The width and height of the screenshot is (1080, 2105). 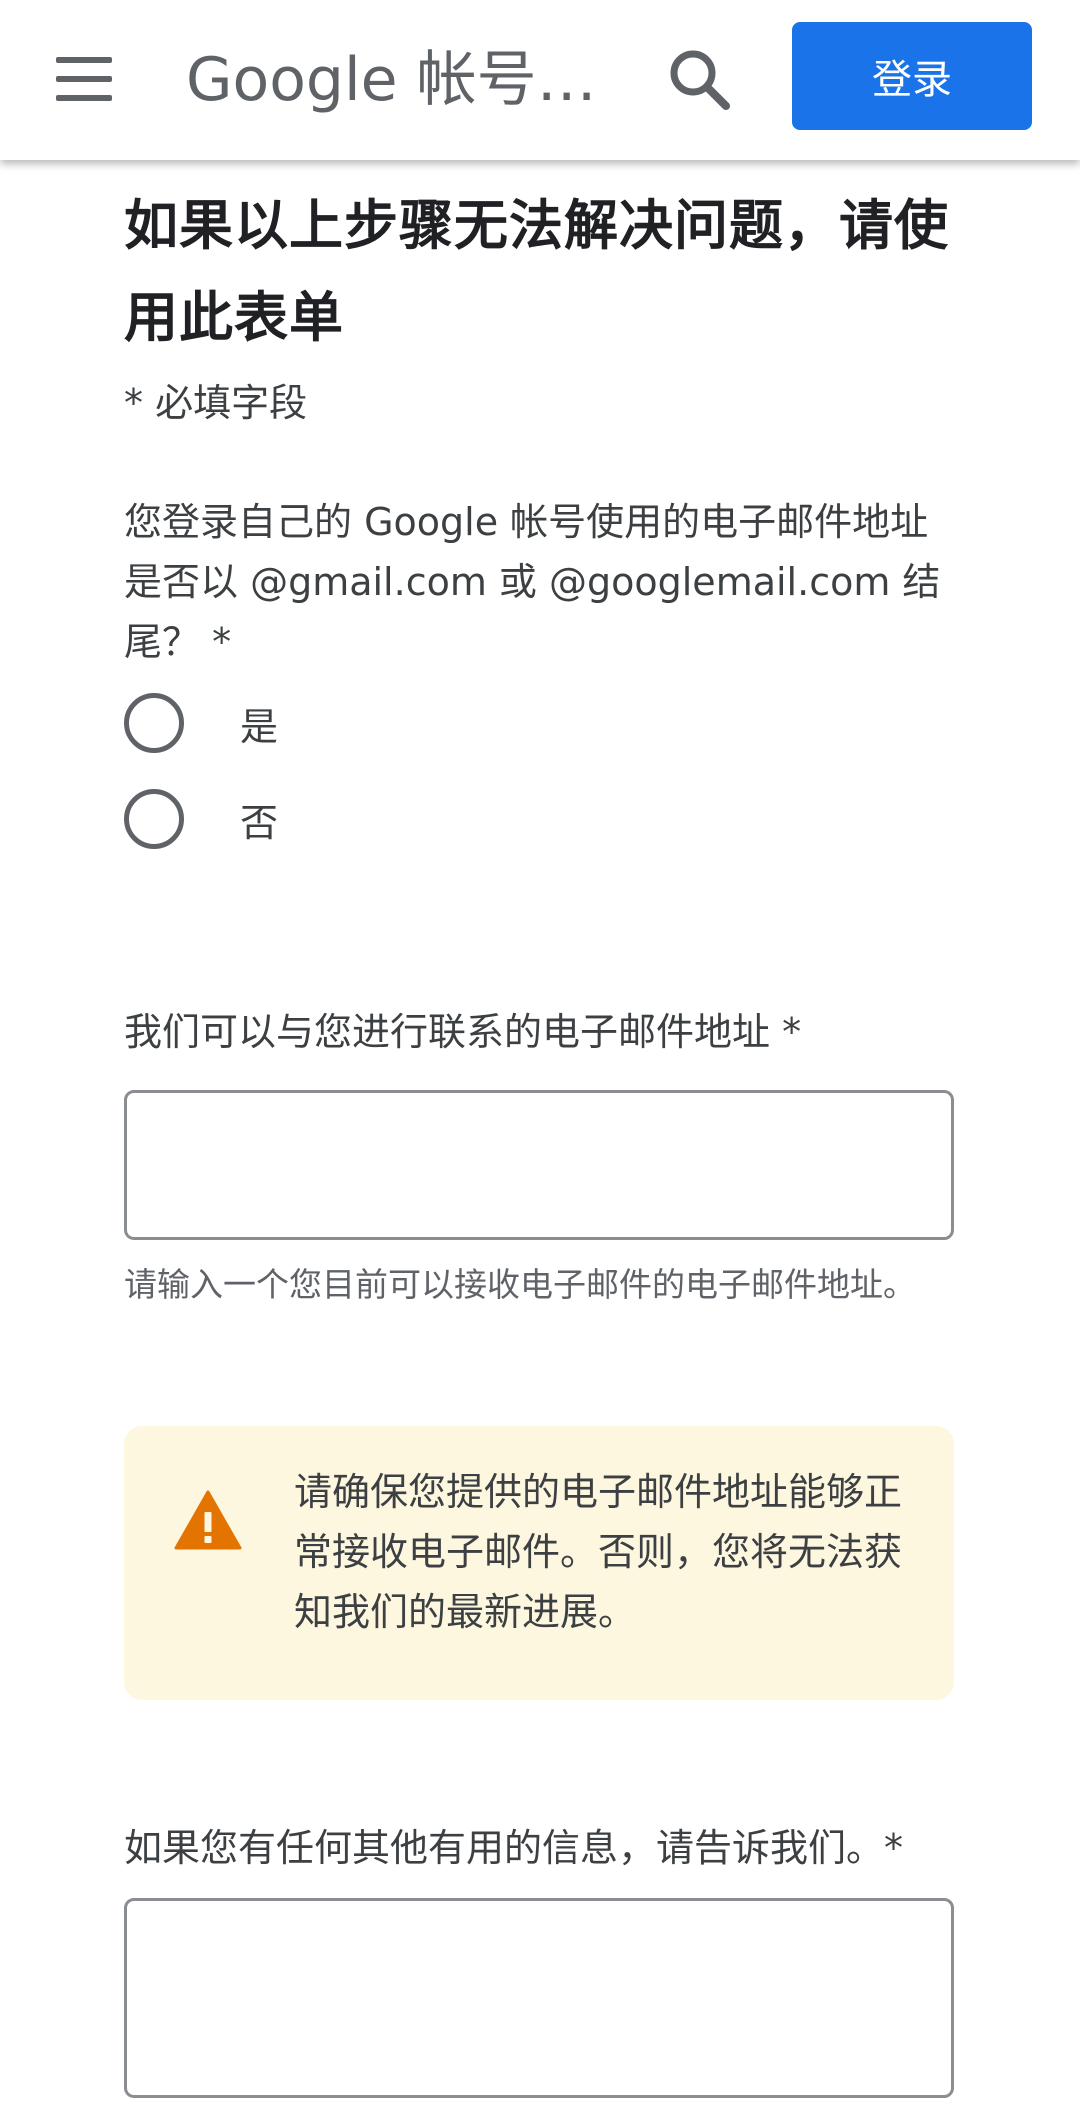 I want to click on email-hint: 请输入一个您目前可以接收电子邮件的电子邮件地址。, so click(x=520, y=1284).